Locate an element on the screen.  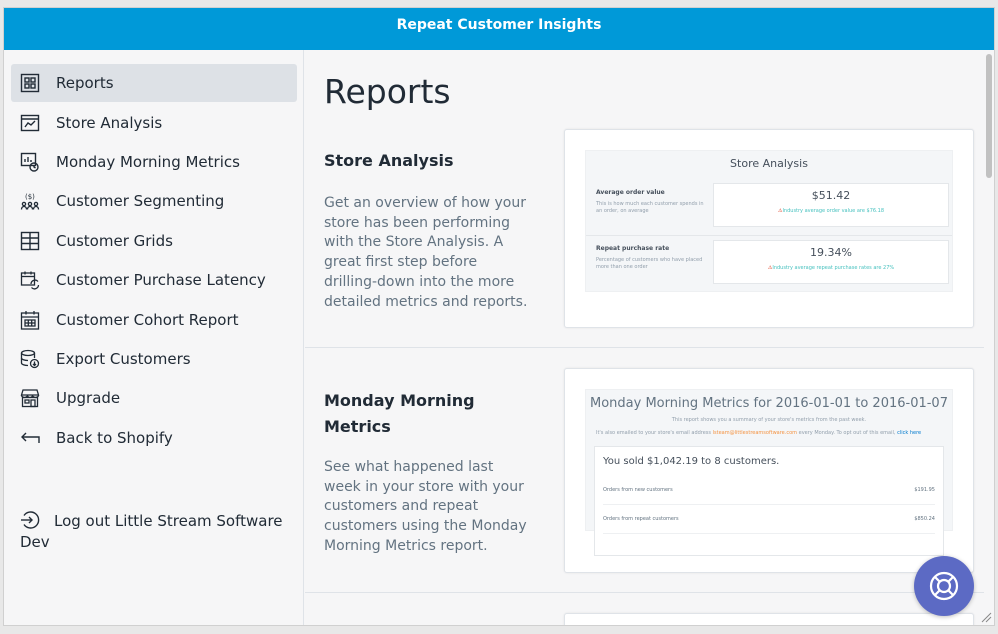
section-title: Monday Morning Metrics is located at coordinates (429, 414).